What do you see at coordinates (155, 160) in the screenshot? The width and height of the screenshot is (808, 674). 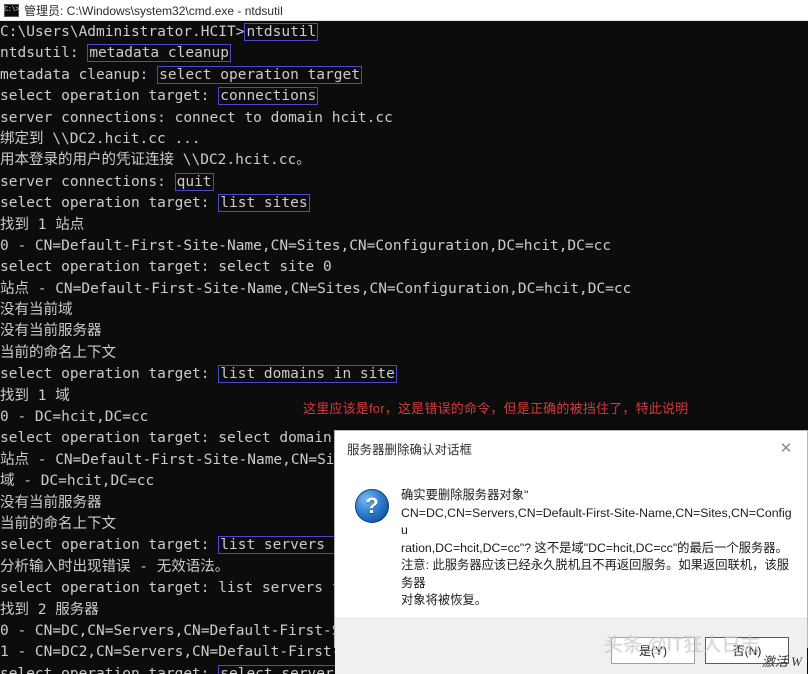 I see `console-text: 用本登录的用户的凭证连接 \\DC2.hcit.cc。` at bounding box center [155, 160].